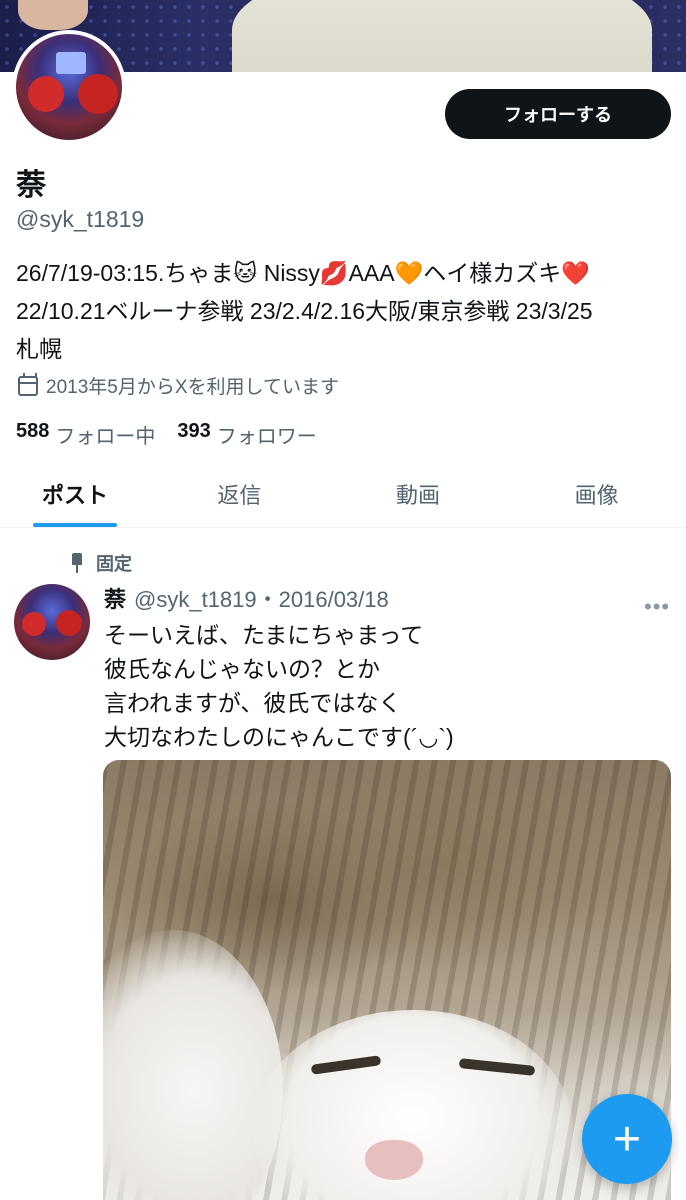  What do you see at coordinates (75, 493) in the screenshot?
I see `tab-posts: ポスト` at bounding box center [75, 493].